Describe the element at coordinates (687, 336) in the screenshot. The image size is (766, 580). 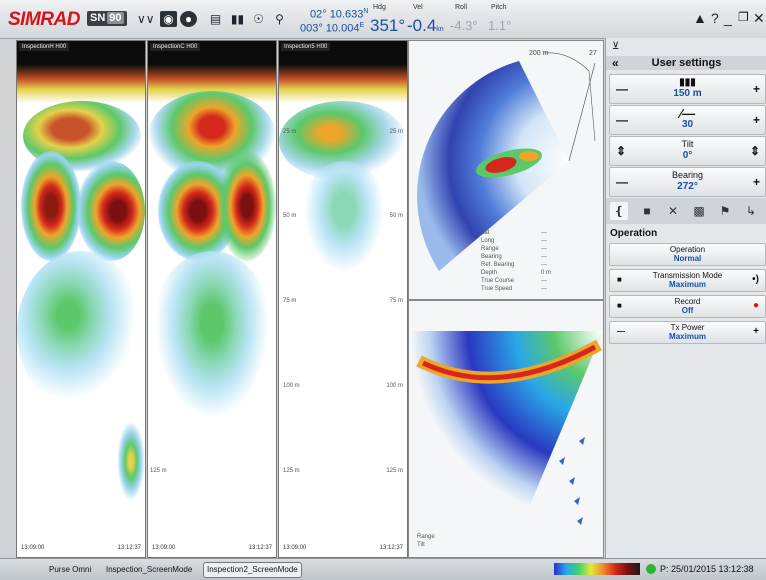
I see `tx-power-value: Maximum` at that location.